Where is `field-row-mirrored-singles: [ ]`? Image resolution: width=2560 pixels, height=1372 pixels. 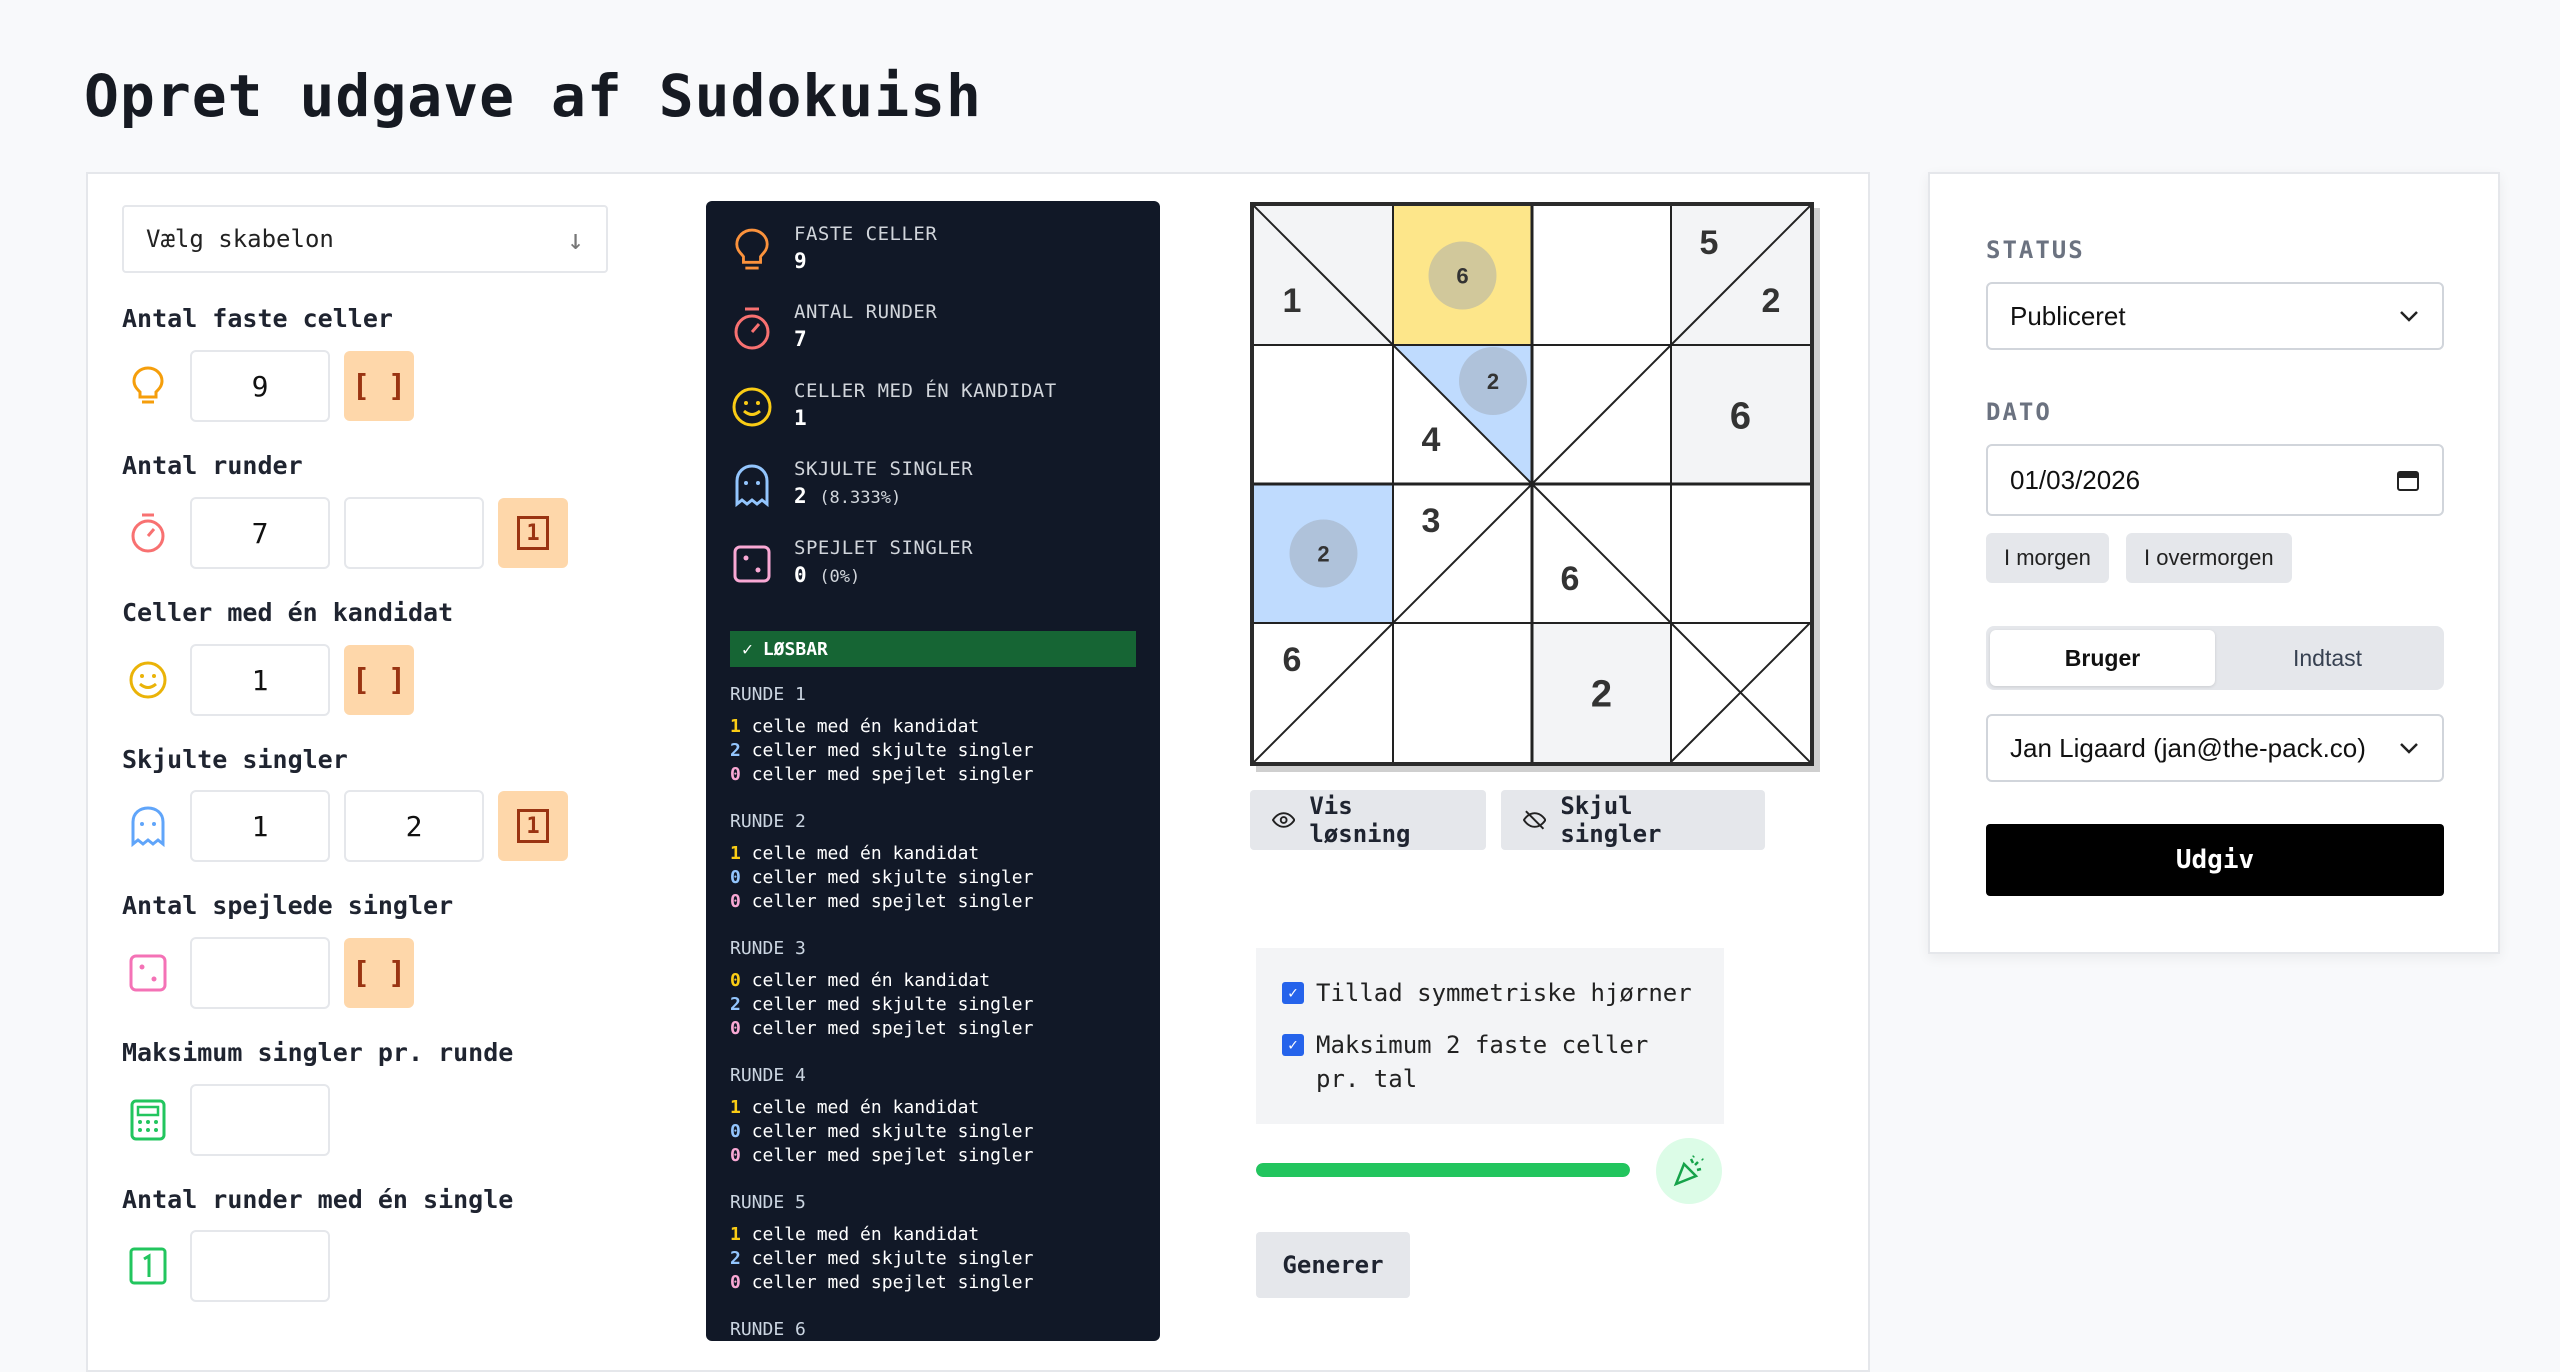 field-row-mirrored-singles: [ ] is located at coordinates (268, 973).